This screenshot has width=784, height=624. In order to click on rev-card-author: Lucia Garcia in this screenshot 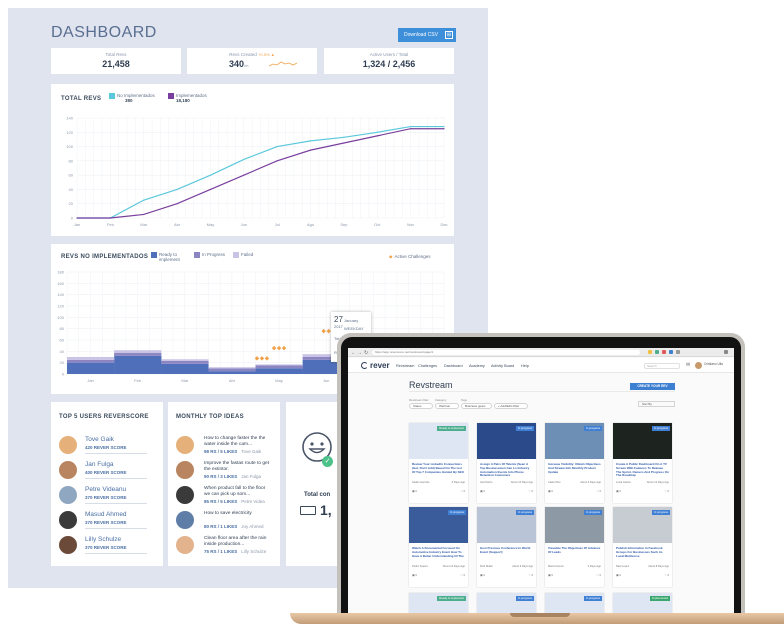, I will do `click(623, 482)`.